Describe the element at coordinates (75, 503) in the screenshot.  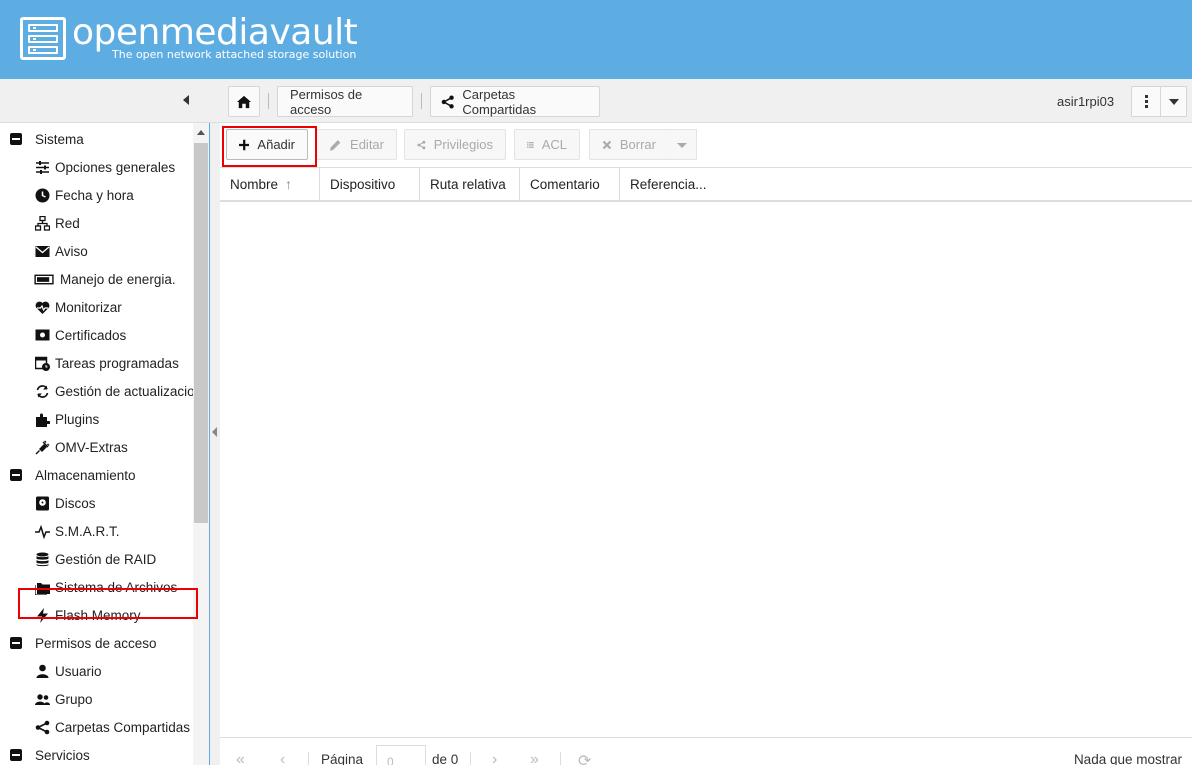
I see `sidebar-item-label: Discos` at that location.